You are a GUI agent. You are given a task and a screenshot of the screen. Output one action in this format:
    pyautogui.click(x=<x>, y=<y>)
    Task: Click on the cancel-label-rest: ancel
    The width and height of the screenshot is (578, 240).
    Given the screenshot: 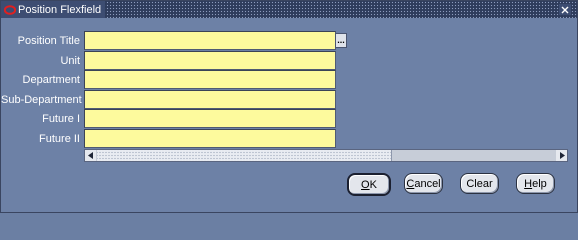 What is the action you would take?
    pyautogui.click(x=427, y=183)
    